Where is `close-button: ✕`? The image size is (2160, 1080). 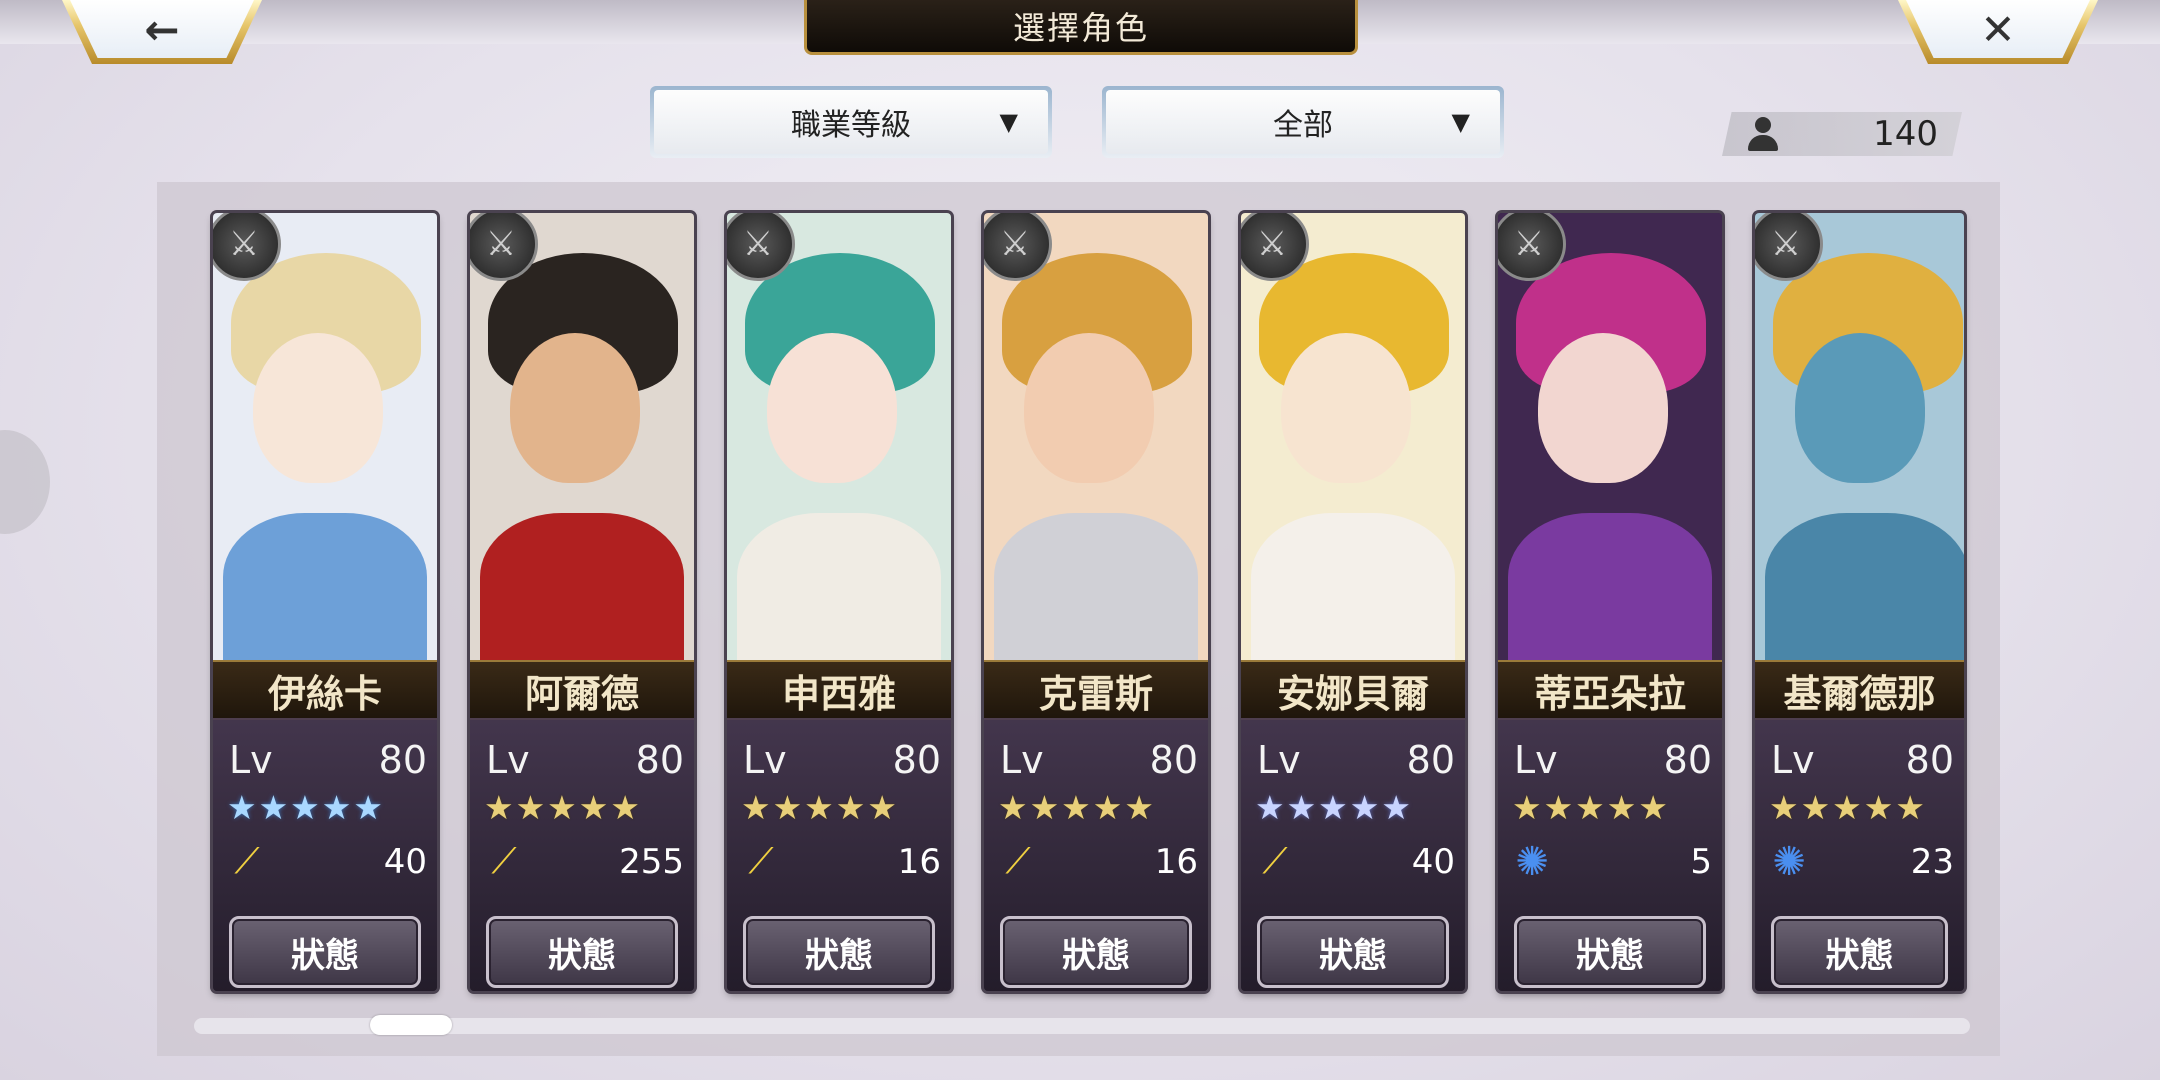
close-button: ✕ is located at coordinates (1998, 32).